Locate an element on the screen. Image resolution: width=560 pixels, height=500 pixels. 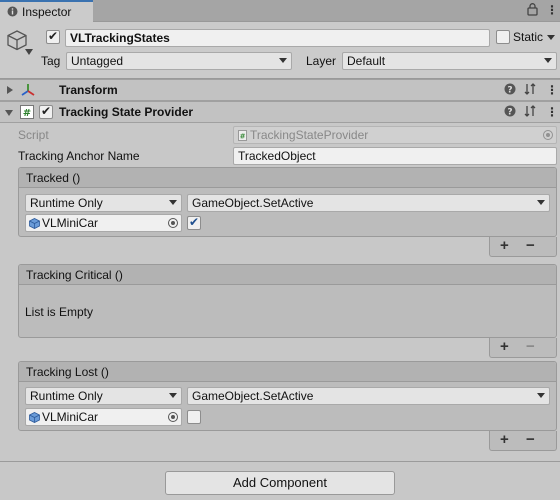
transform-title: Transform is located at coordinates (88, 90).